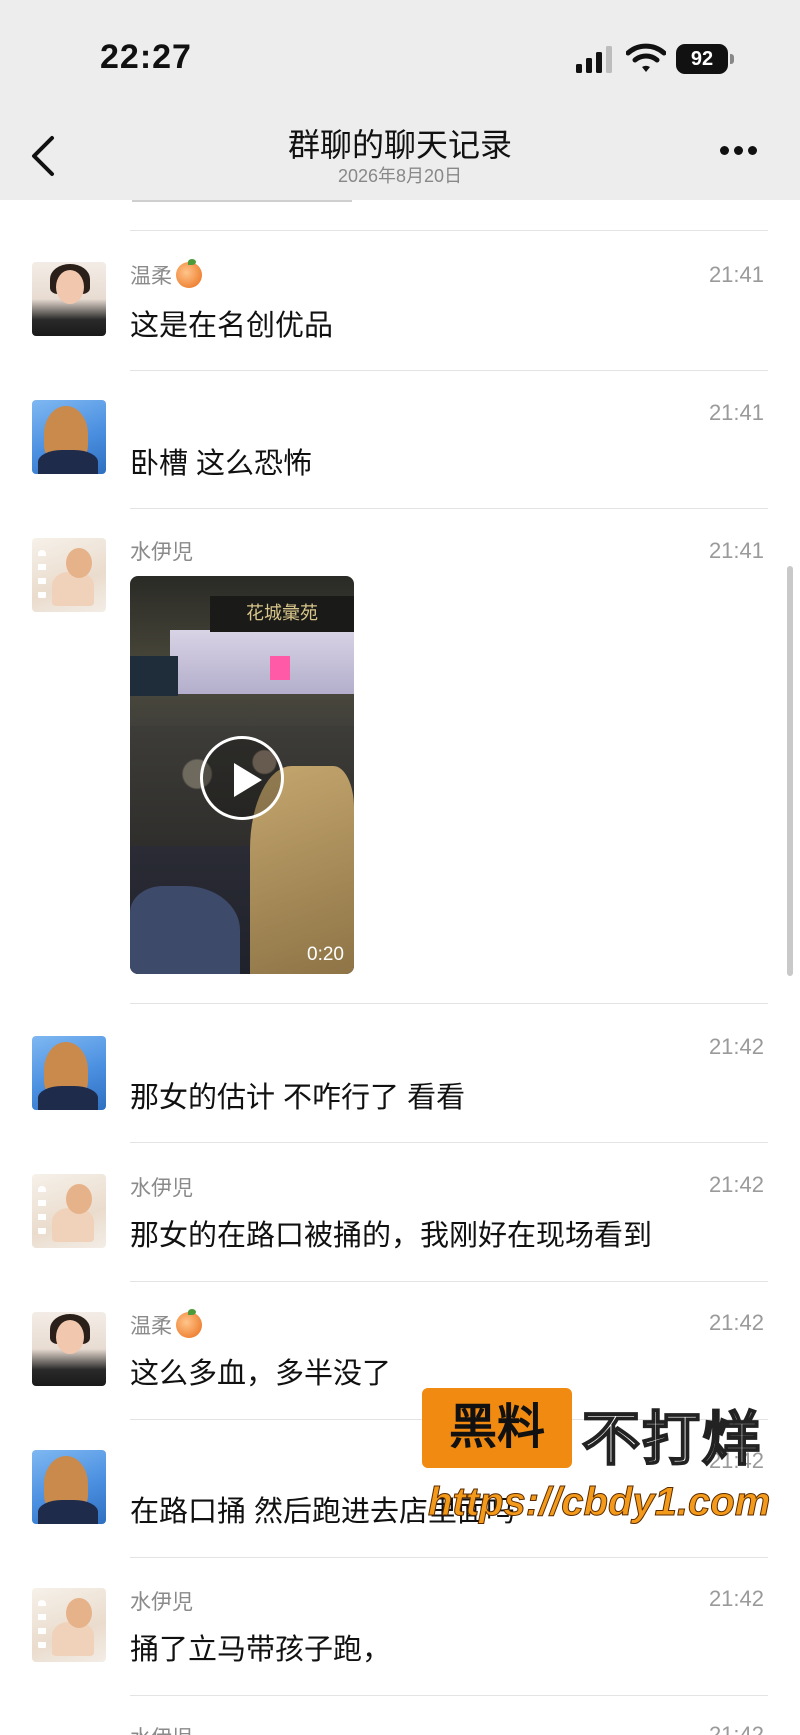  Describe the element at coordinates (242, 778) in the screenshot. I see `play-icon` at that location.